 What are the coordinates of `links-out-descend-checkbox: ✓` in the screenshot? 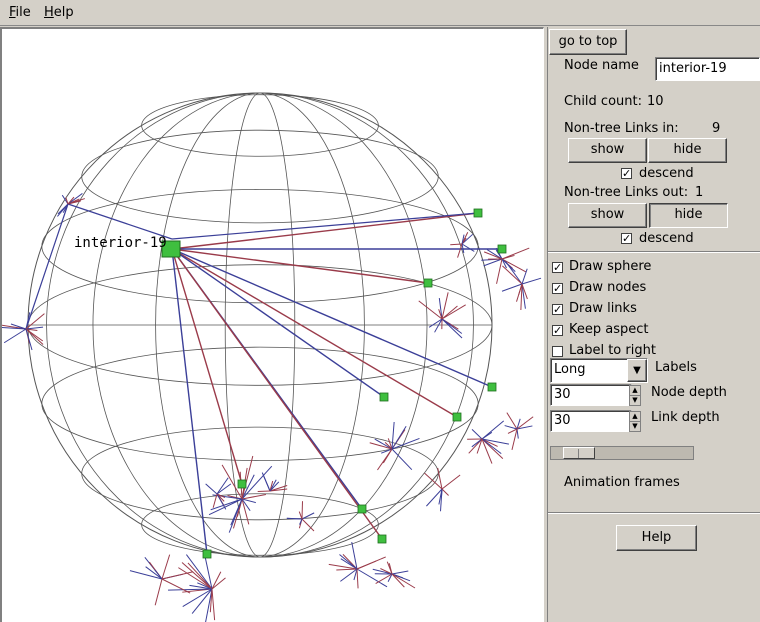 It's located at (626, 238).